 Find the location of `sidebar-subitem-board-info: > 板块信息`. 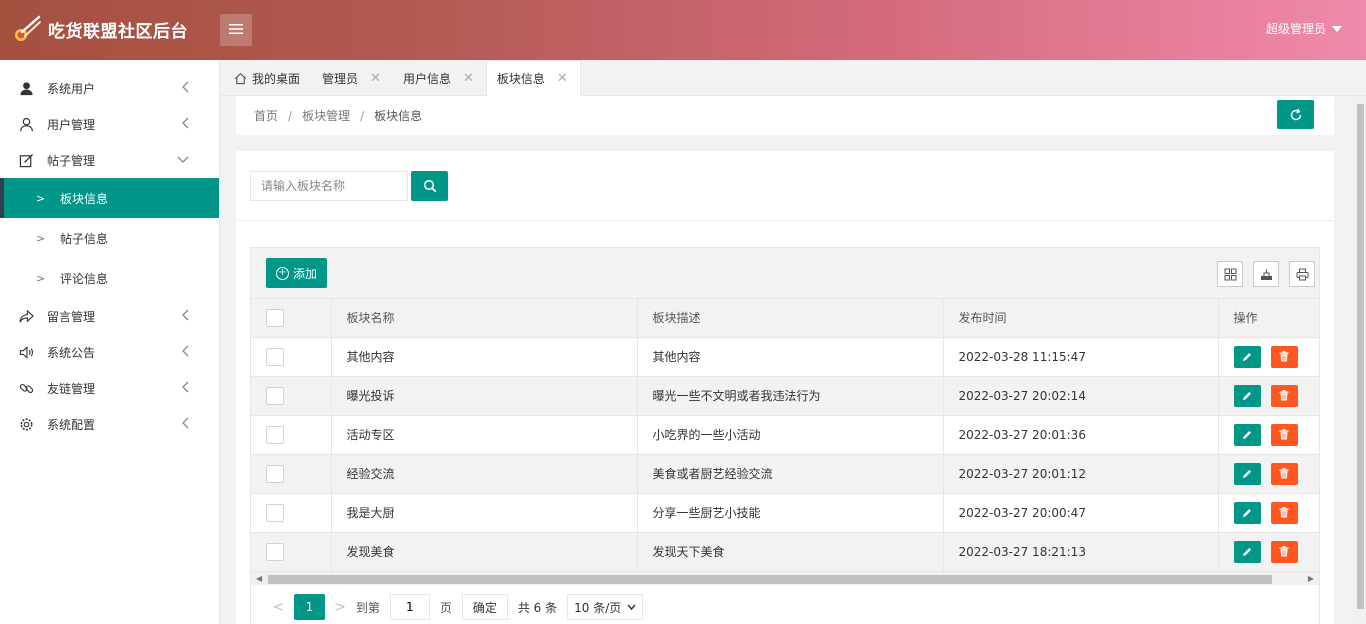

sidebar-subitem-board-info: > 板块信息 is located at coordinates (109, 198).